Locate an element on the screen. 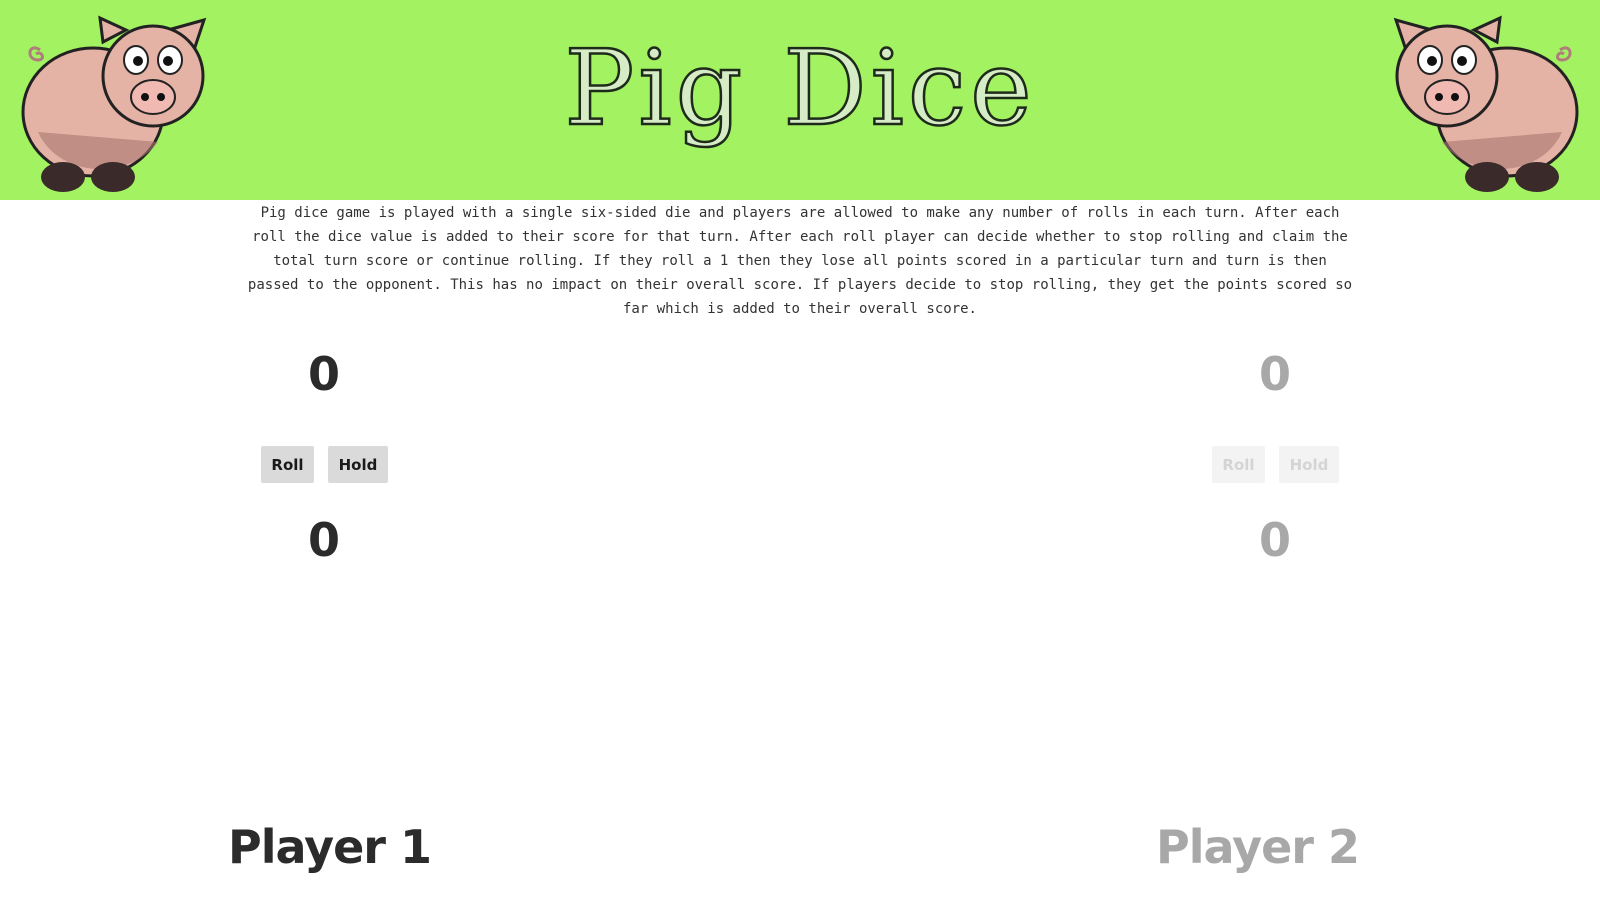 The image size is (1600, 900). player2-turn-score: 0 is located at coordinates (1274, 540).